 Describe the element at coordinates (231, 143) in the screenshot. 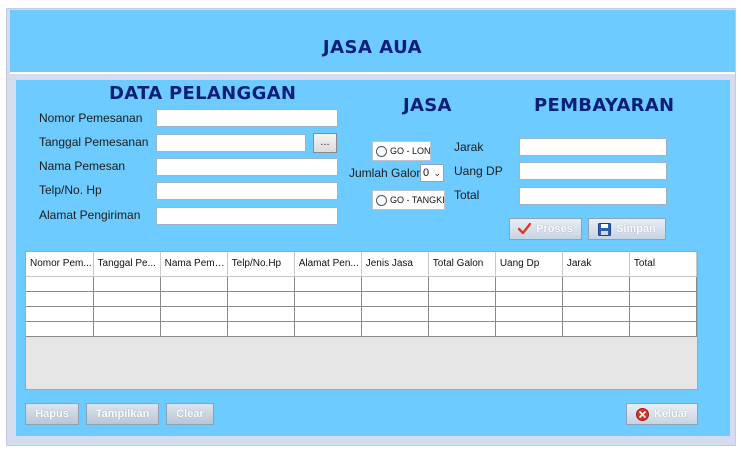

I see `tanggal-pemesanan-field` at that location.